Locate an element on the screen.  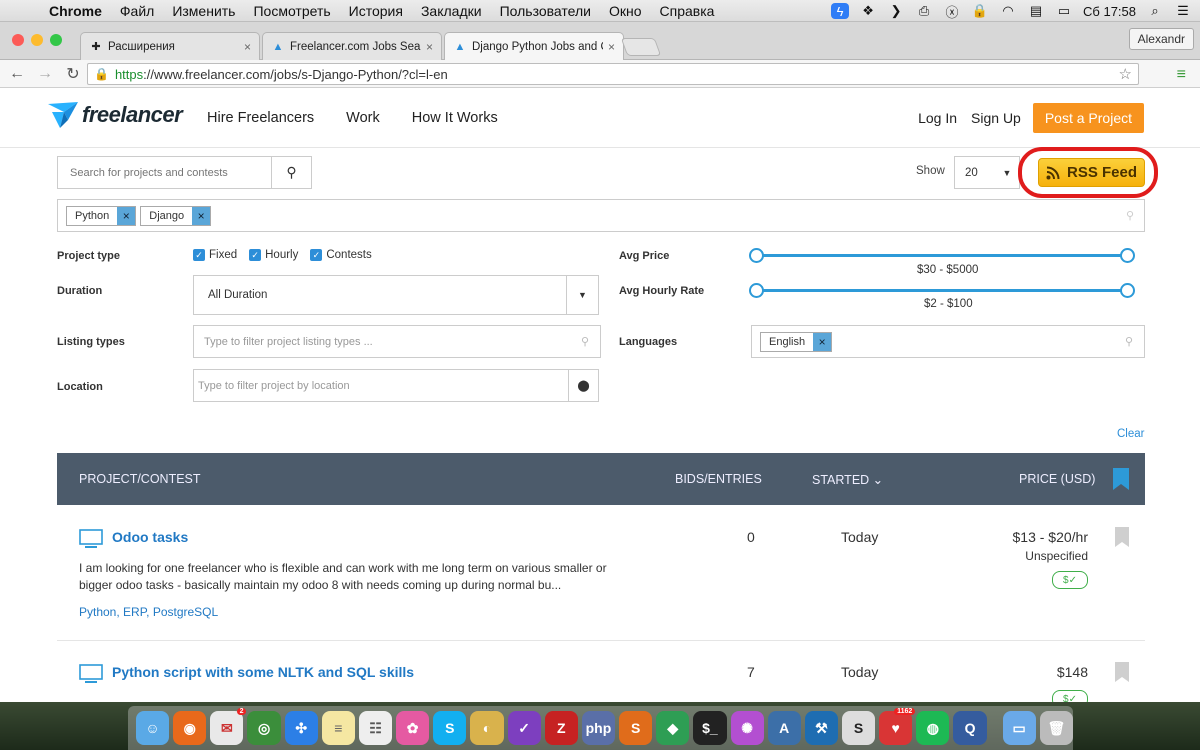
skype-icon: S is located at coordinates (450, 728).